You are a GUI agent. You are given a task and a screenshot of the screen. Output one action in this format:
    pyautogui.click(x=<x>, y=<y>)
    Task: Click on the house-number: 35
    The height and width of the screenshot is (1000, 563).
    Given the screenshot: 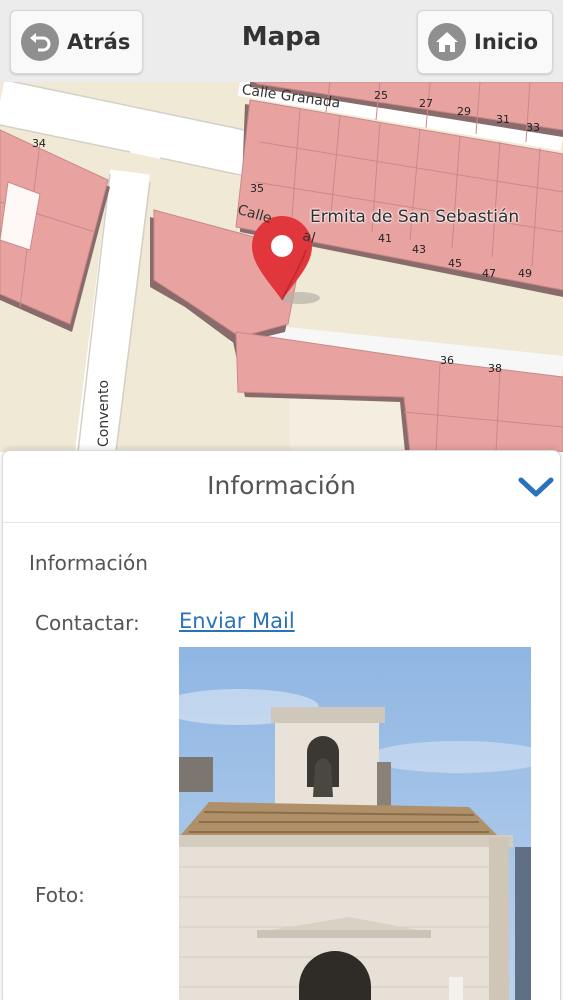 What is the action you would take?
    pyautogui.click(x=257, y=188)
    